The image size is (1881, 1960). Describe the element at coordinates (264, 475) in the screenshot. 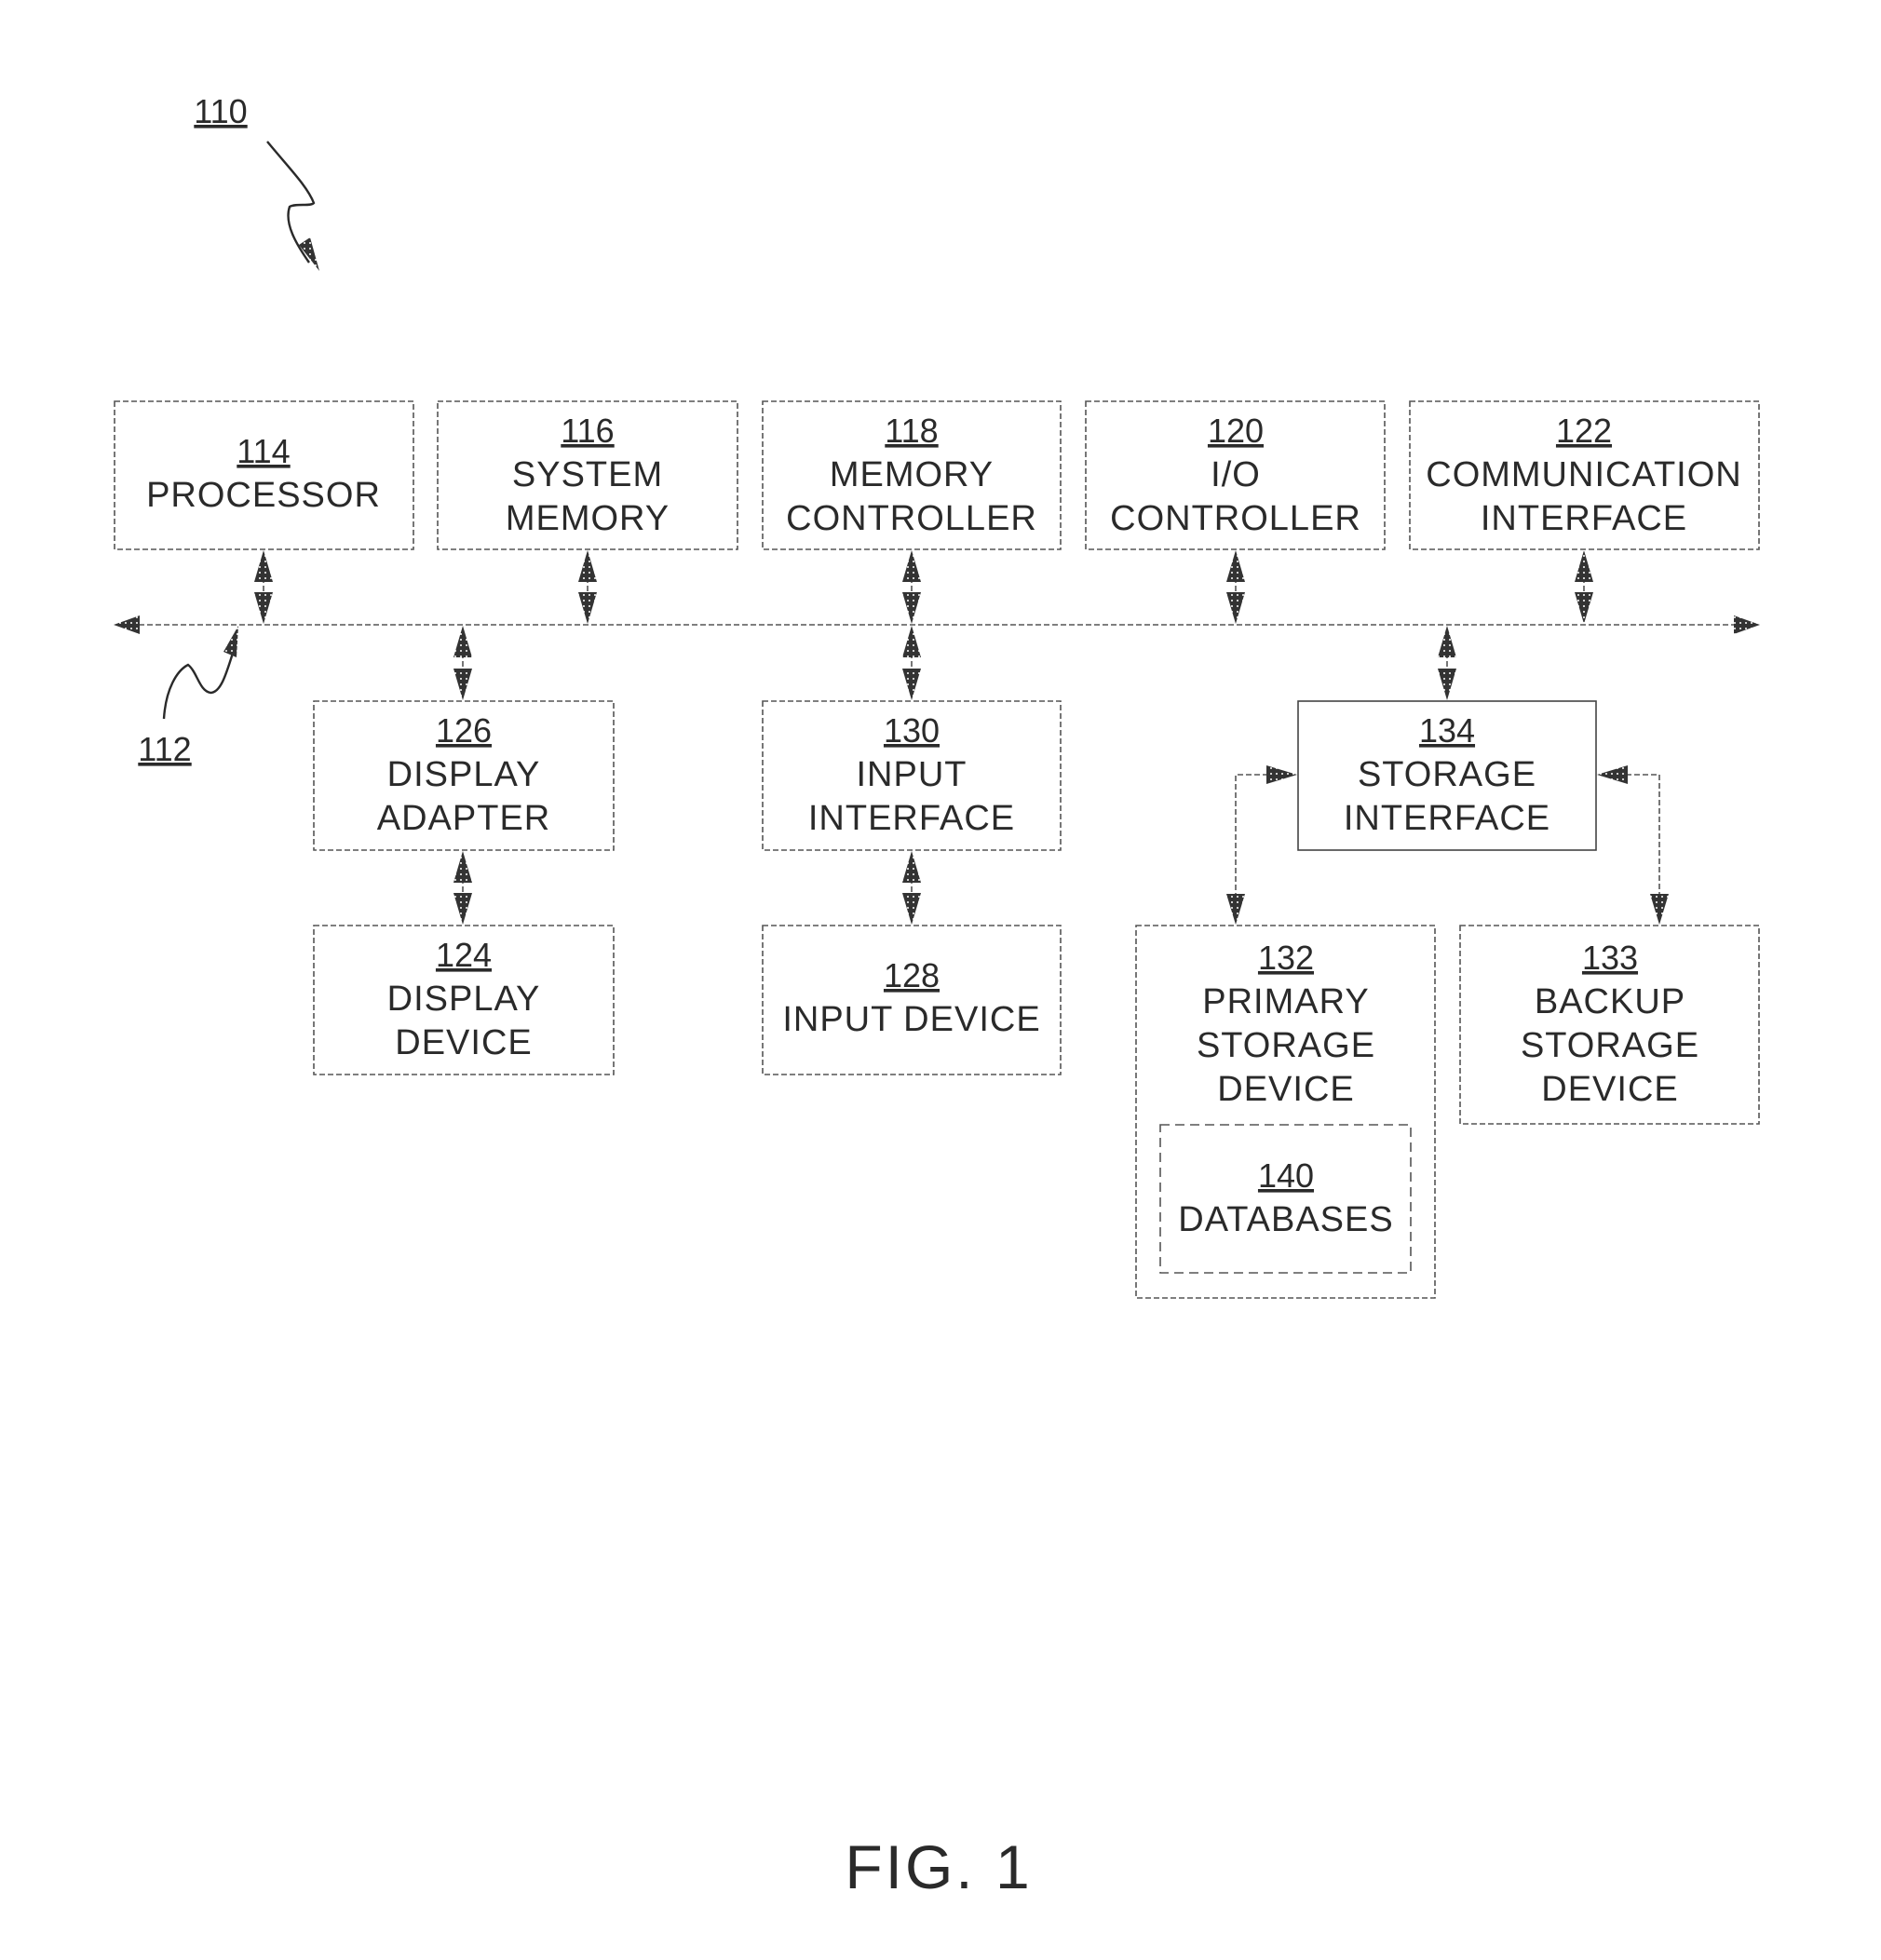

I see `block-processor: 114 PROCESSOR` at that location.